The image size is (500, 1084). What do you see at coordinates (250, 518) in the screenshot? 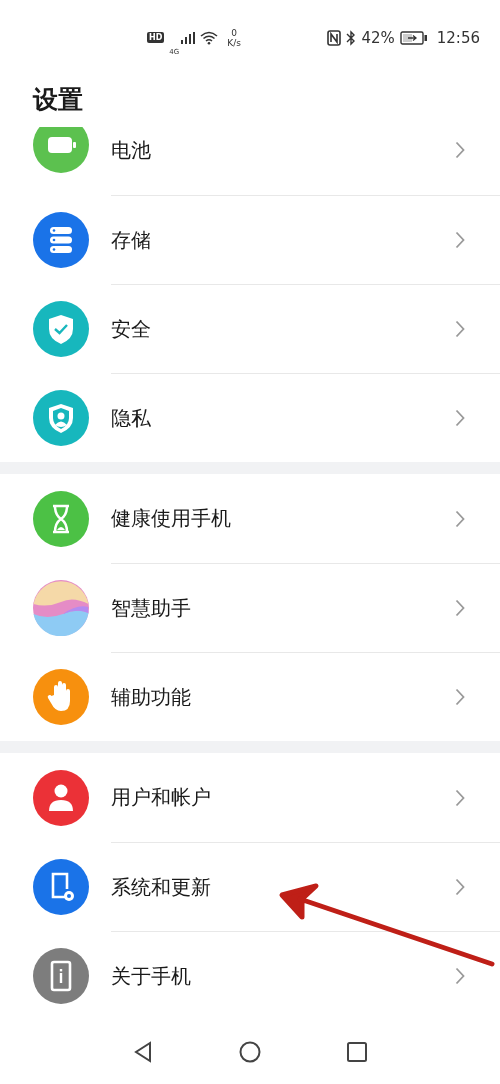
I see `settings-item: 健康使用手机` at bounding box center [250, 518].